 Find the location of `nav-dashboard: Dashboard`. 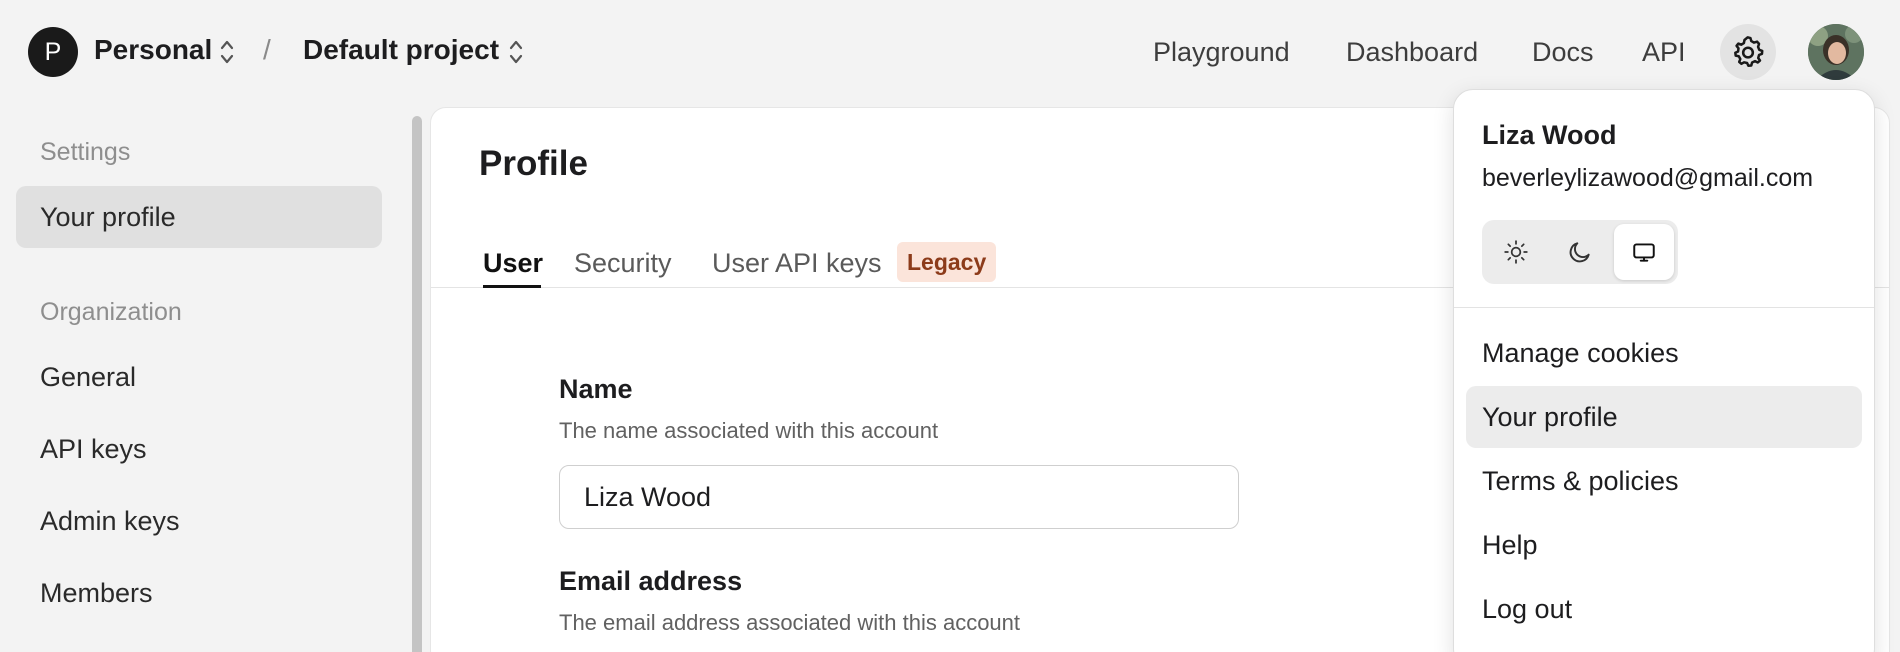

nav-dashboard: Dashboard is located at coordinates (1412, 52).